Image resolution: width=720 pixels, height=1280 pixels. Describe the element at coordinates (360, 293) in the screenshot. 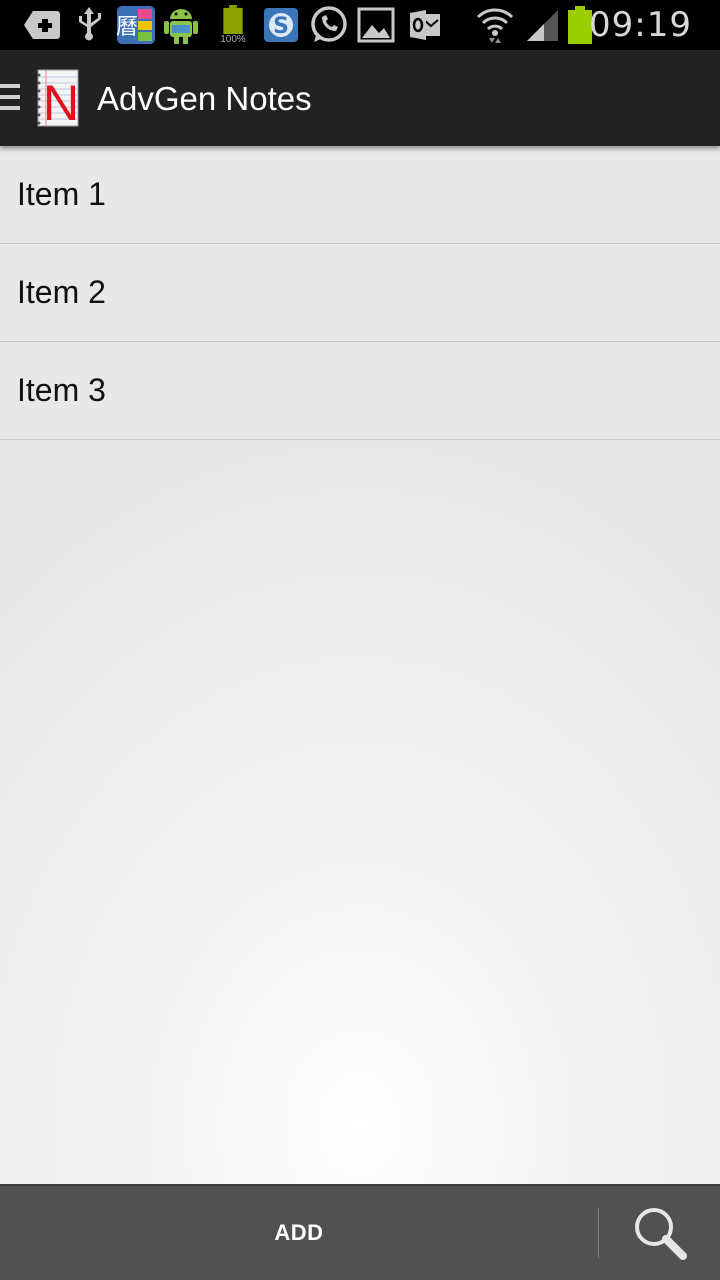

I see `list-item: Item 2` at that location.